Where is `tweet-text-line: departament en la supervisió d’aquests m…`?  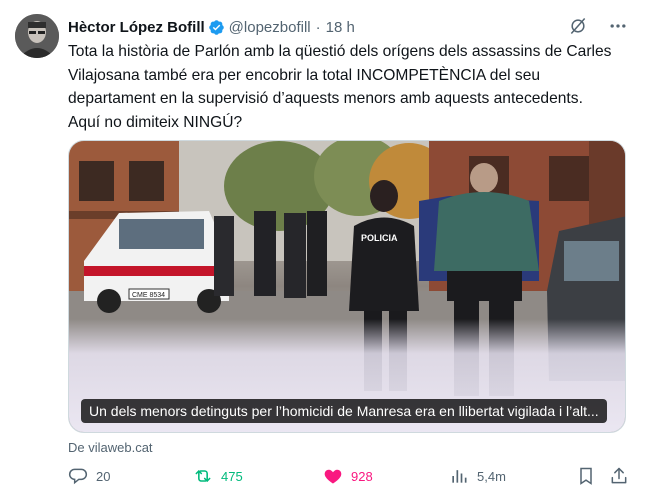
tweet-text-line: departament en la supervisió d’aquests m… is located at coordinates (325, 98).